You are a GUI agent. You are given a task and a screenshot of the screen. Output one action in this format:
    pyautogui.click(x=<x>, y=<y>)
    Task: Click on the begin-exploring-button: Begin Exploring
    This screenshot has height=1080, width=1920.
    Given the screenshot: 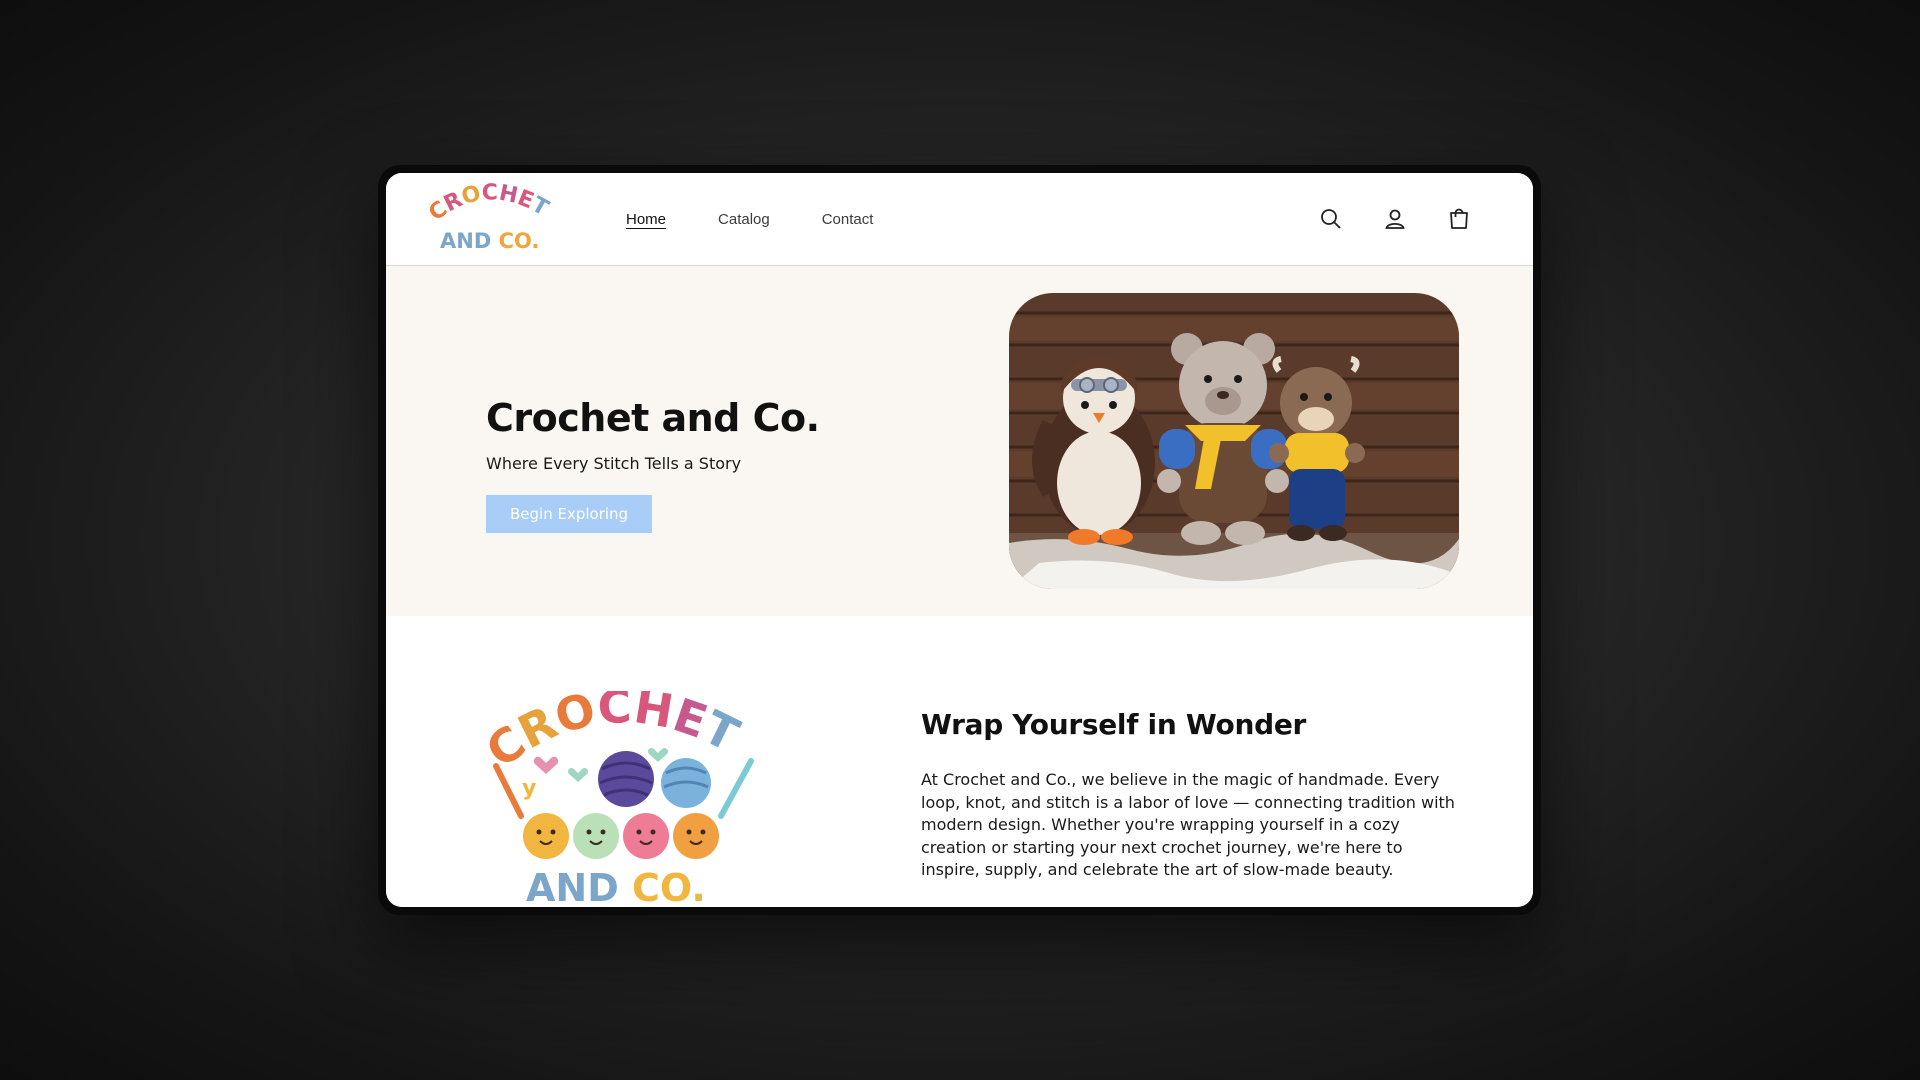 What is the action you would take?
    pyautogui.click(x=569, y=514)
    